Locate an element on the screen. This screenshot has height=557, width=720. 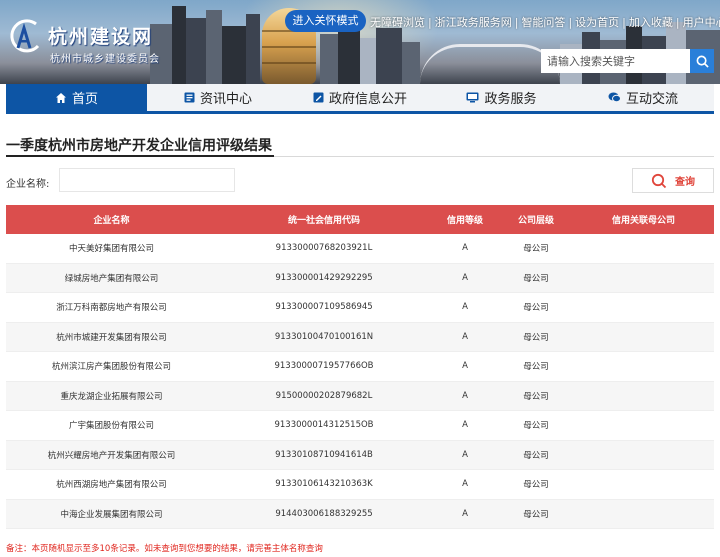
nav-item-label: 政府信息公开 is located at coordinates (367, 99).